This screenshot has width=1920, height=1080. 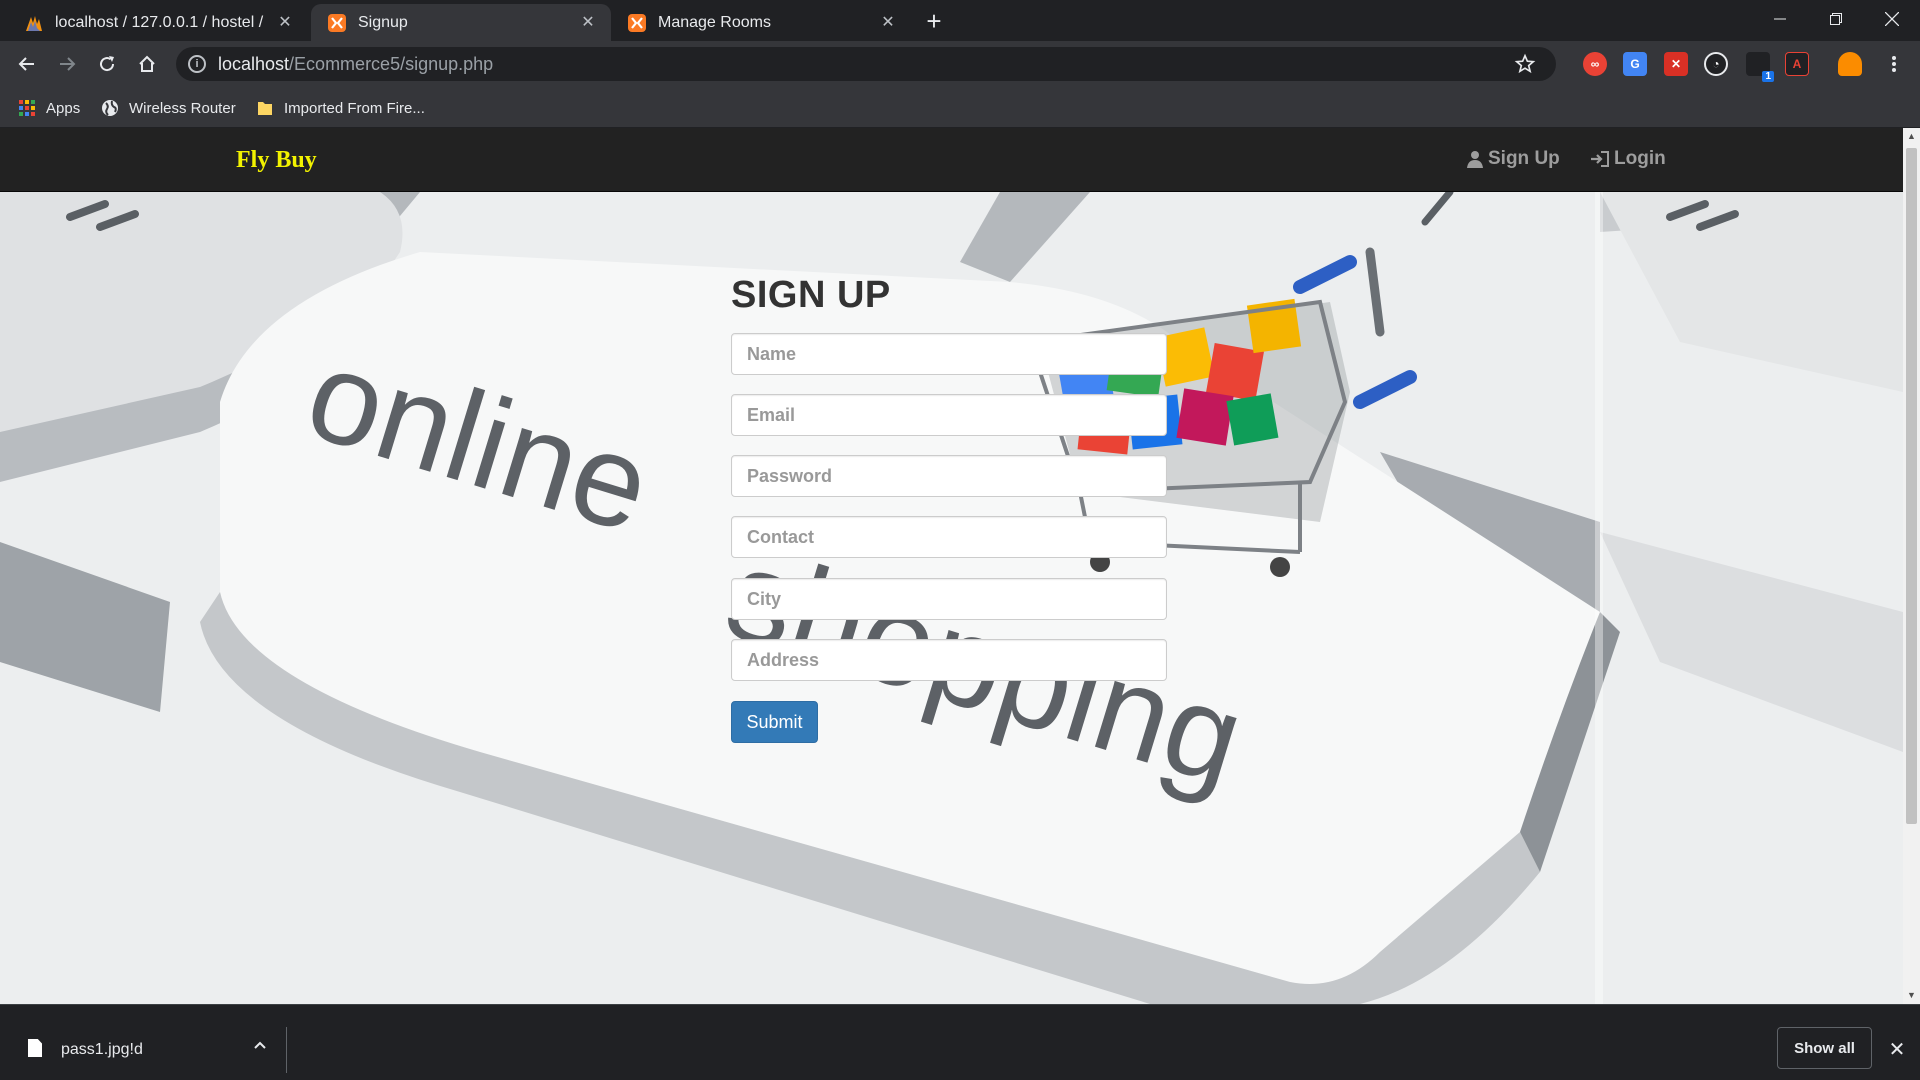 I want to click on home-icon, so click(x=147, y=63).